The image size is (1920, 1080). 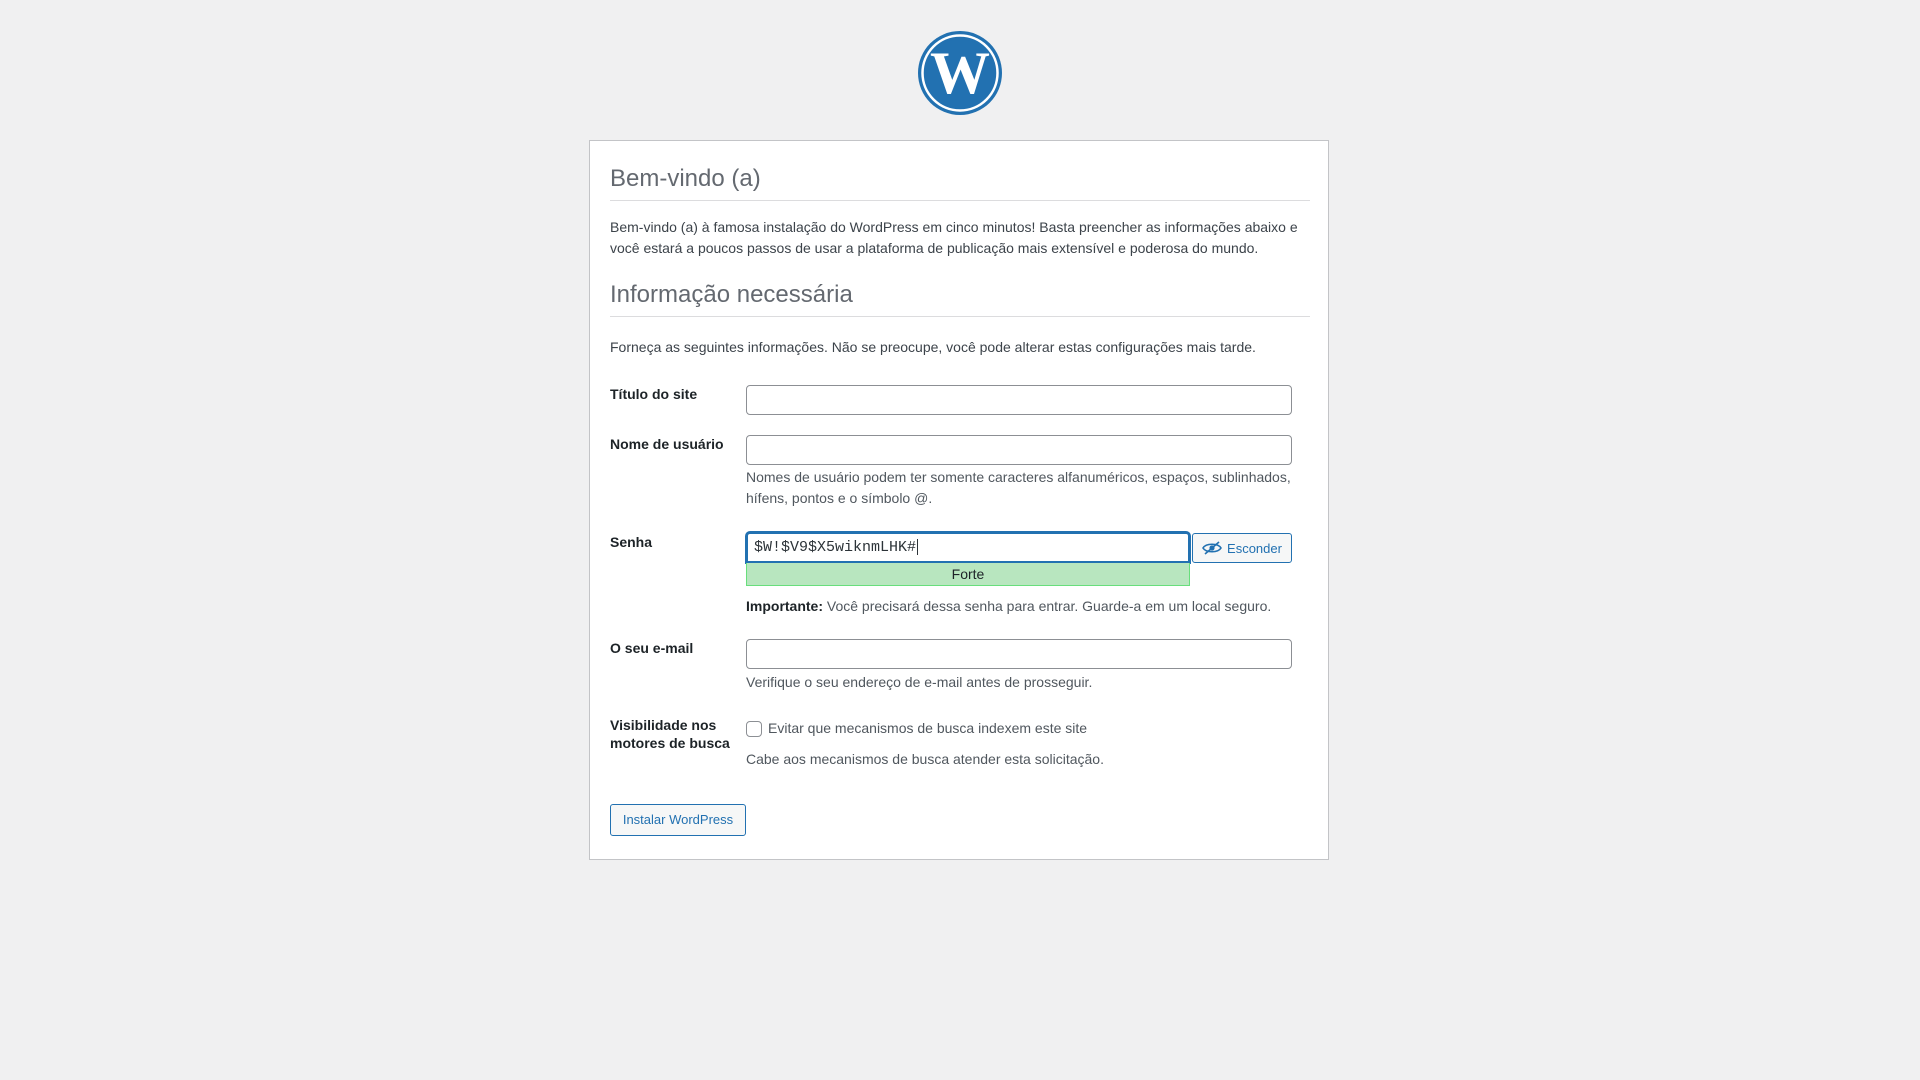 I want to click on hide-password-button: Esconder, so click(x=1242, y=548).